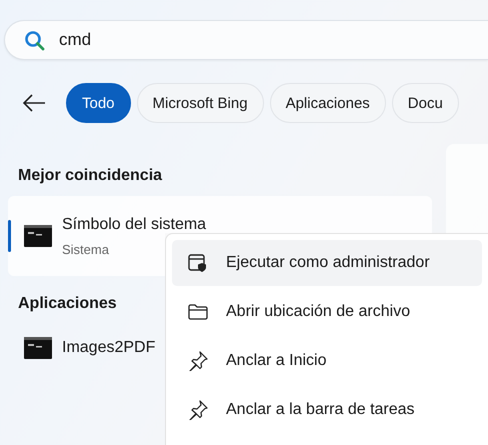 The image size is (488, 445). Describe the element at coordinates (90, 176) in the screenshot. I see `section-heading: Mejor coincidencia` at that location.